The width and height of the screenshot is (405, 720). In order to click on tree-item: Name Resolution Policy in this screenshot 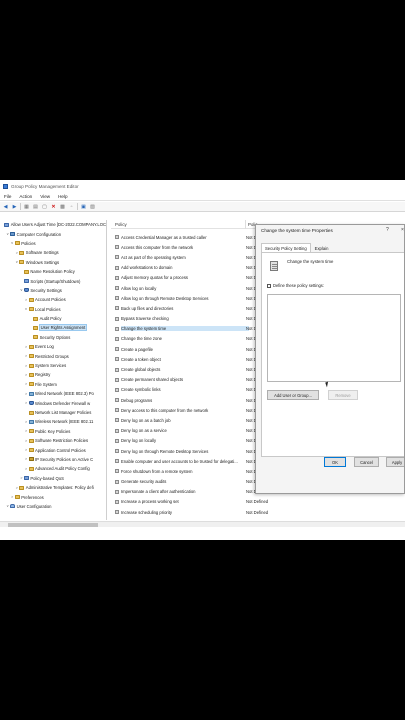, I will do `click(53, 271)`.